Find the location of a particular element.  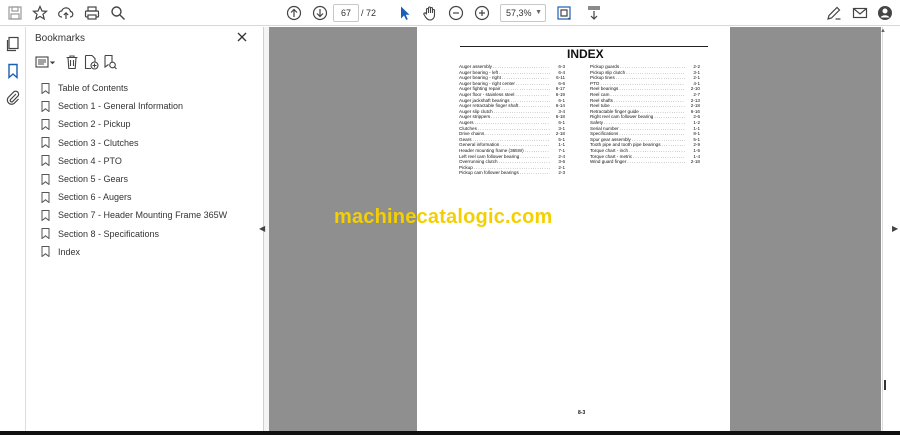

bottom-edge is located at coordinates (450, 433).